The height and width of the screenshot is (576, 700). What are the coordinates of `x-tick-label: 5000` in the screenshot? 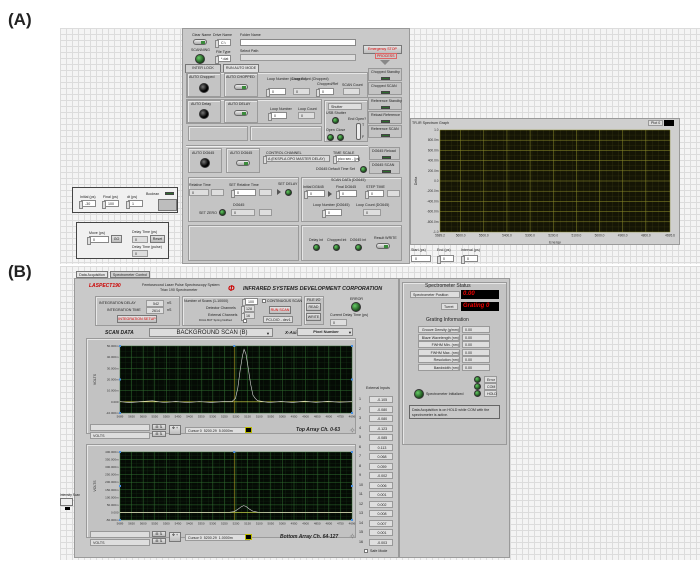 It's located at (282, 524).